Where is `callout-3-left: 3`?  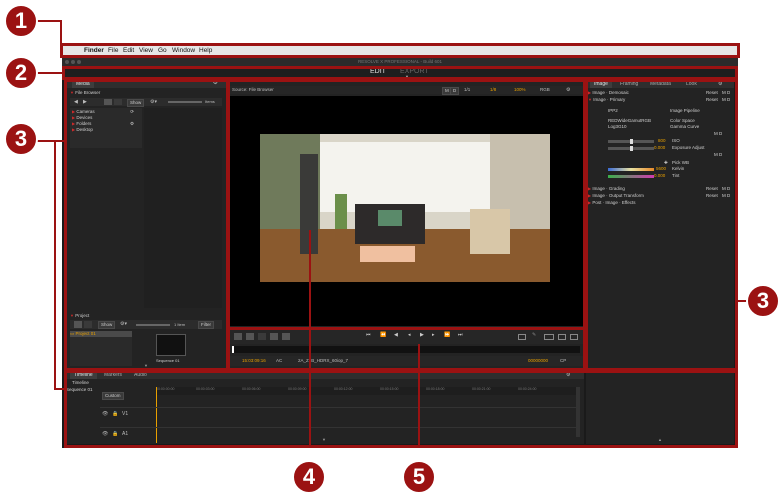 callout-3-left: 3 is located at coordinates (21, 139).